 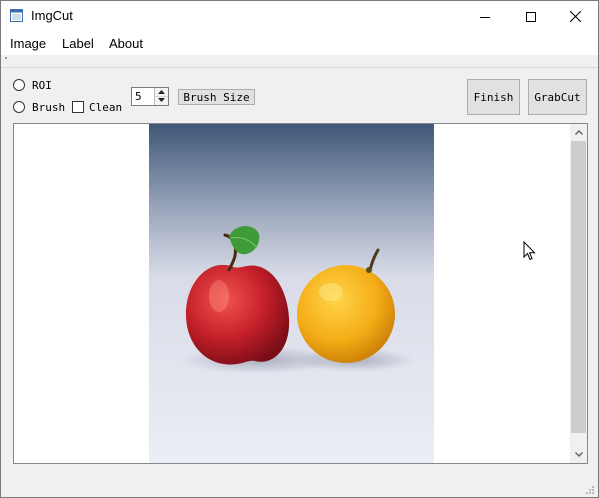 What do you see at coordinates (138, 96) in the screenshot?
I see `brush-size-value: 5` at bounding box center [138, 96].